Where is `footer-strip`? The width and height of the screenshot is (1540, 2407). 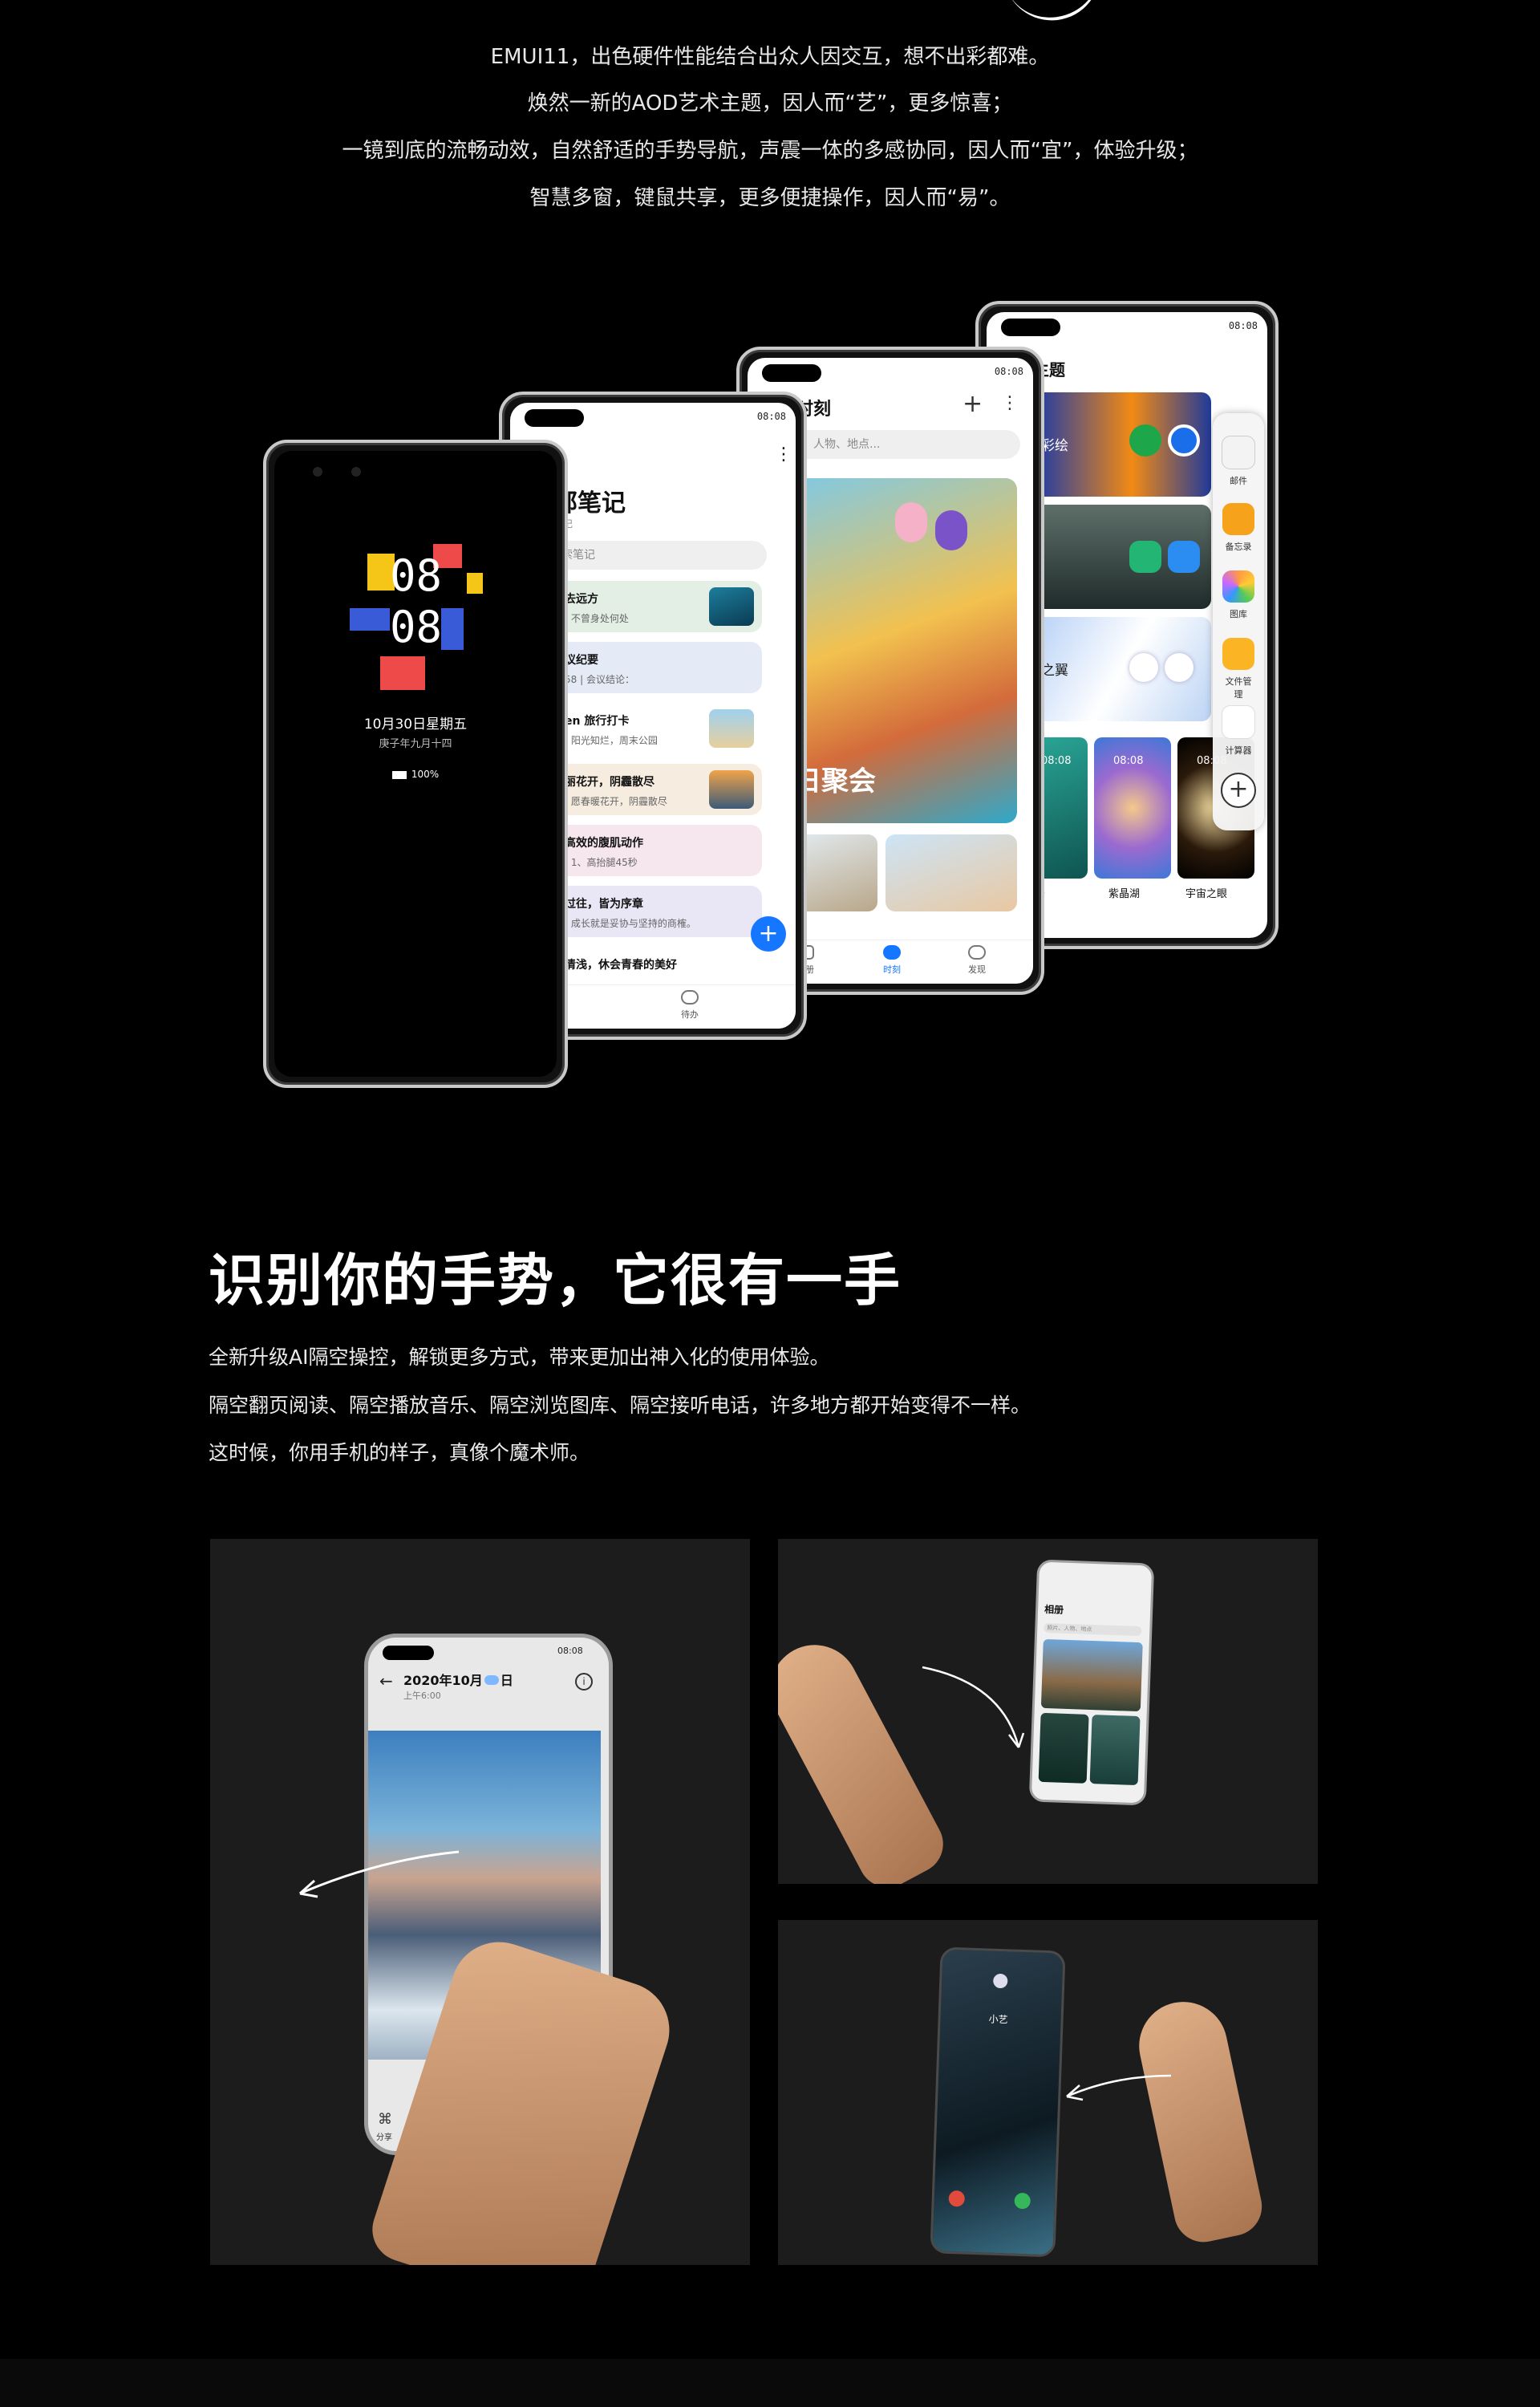
footer-strip is located at coordinates (770, 2383).